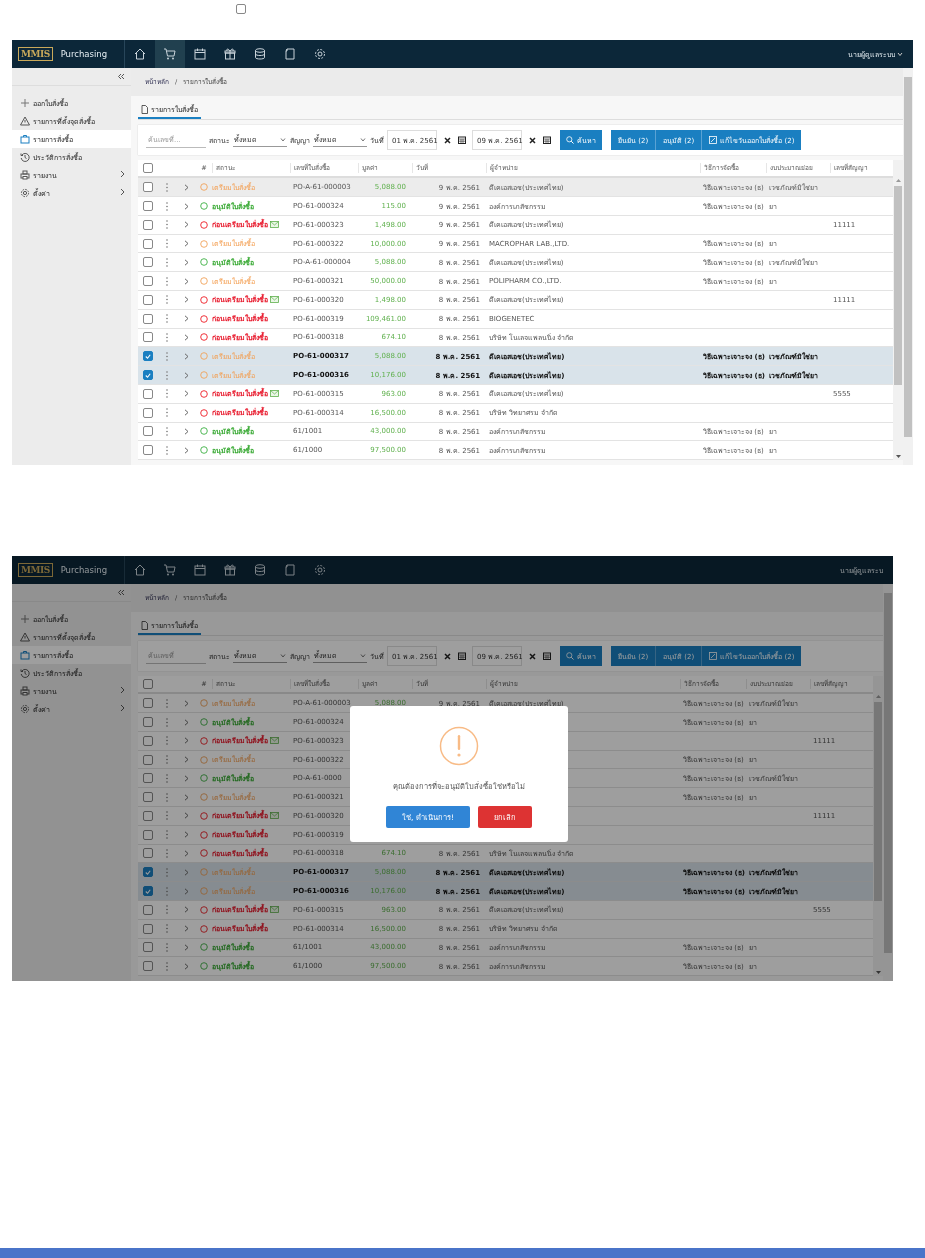 Image resolution: width=925 pixels, height=1258 pixels. What do you see at coordinates (35, 54) in the screenshot?
I see `logo: MMIS` at bounding box center [35, 54].